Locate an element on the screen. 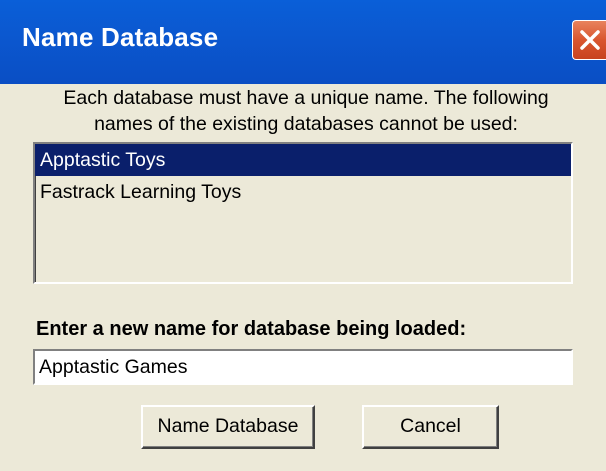 The height and width of the screenshot is (471, 606). database-name-input is located at coordinates (303, 367).